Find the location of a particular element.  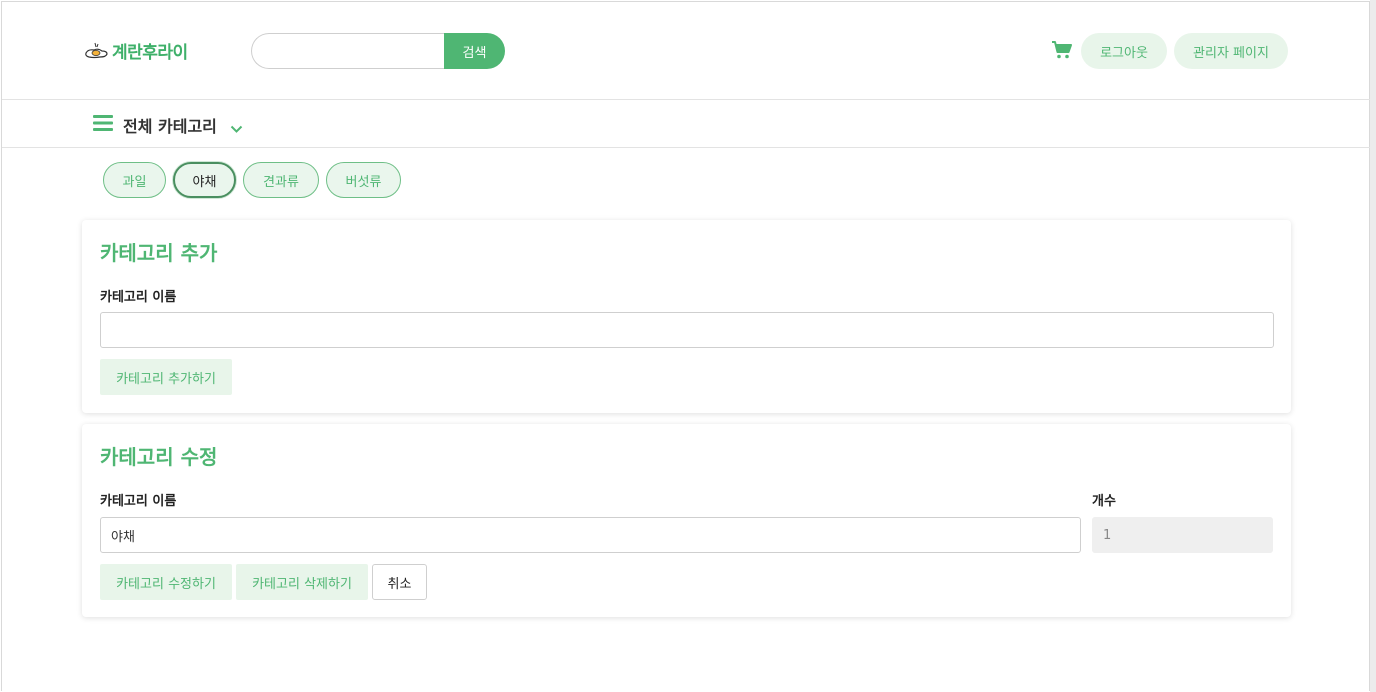

edit-category-button: 카테고리 수정하기 is located at coordinates (166, 582).